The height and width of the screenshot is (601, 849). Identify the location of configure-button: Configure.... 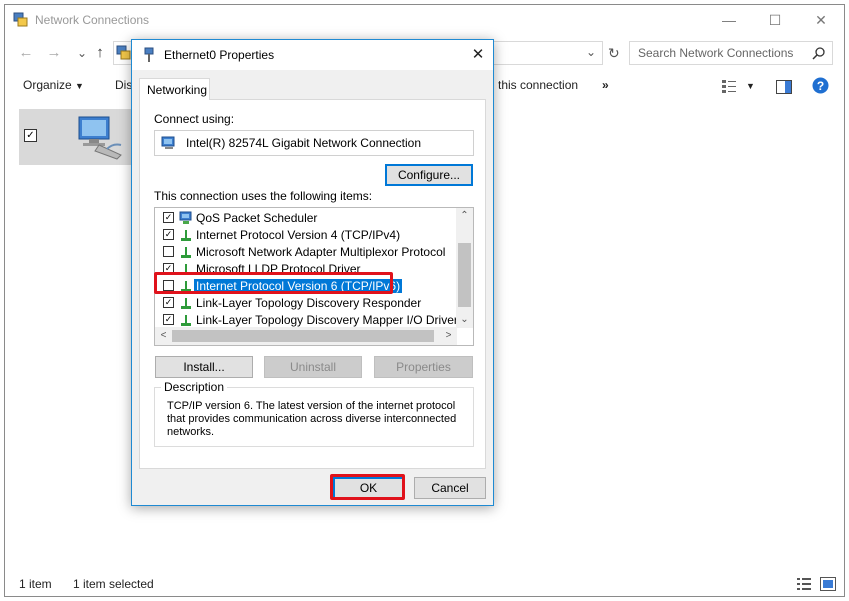
(429, 175).